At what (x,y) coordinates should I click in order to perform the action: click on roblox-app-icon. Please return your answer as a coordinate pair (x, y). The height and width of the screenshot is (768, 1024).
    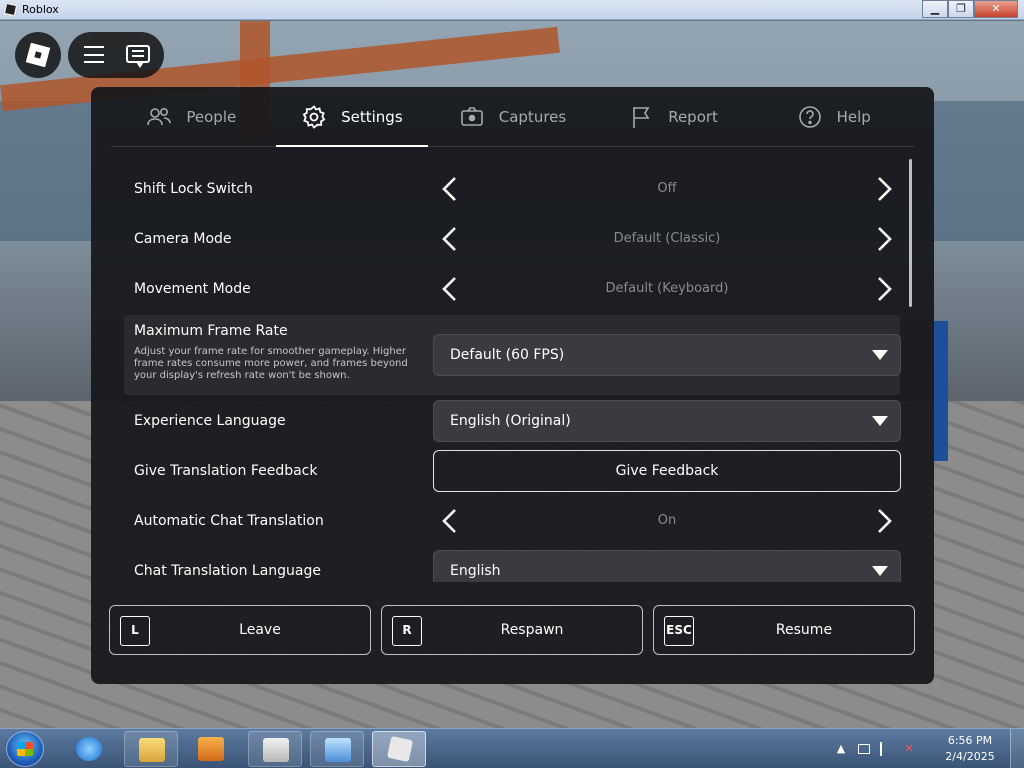
    Looking at the image, I should click on (10, 9).